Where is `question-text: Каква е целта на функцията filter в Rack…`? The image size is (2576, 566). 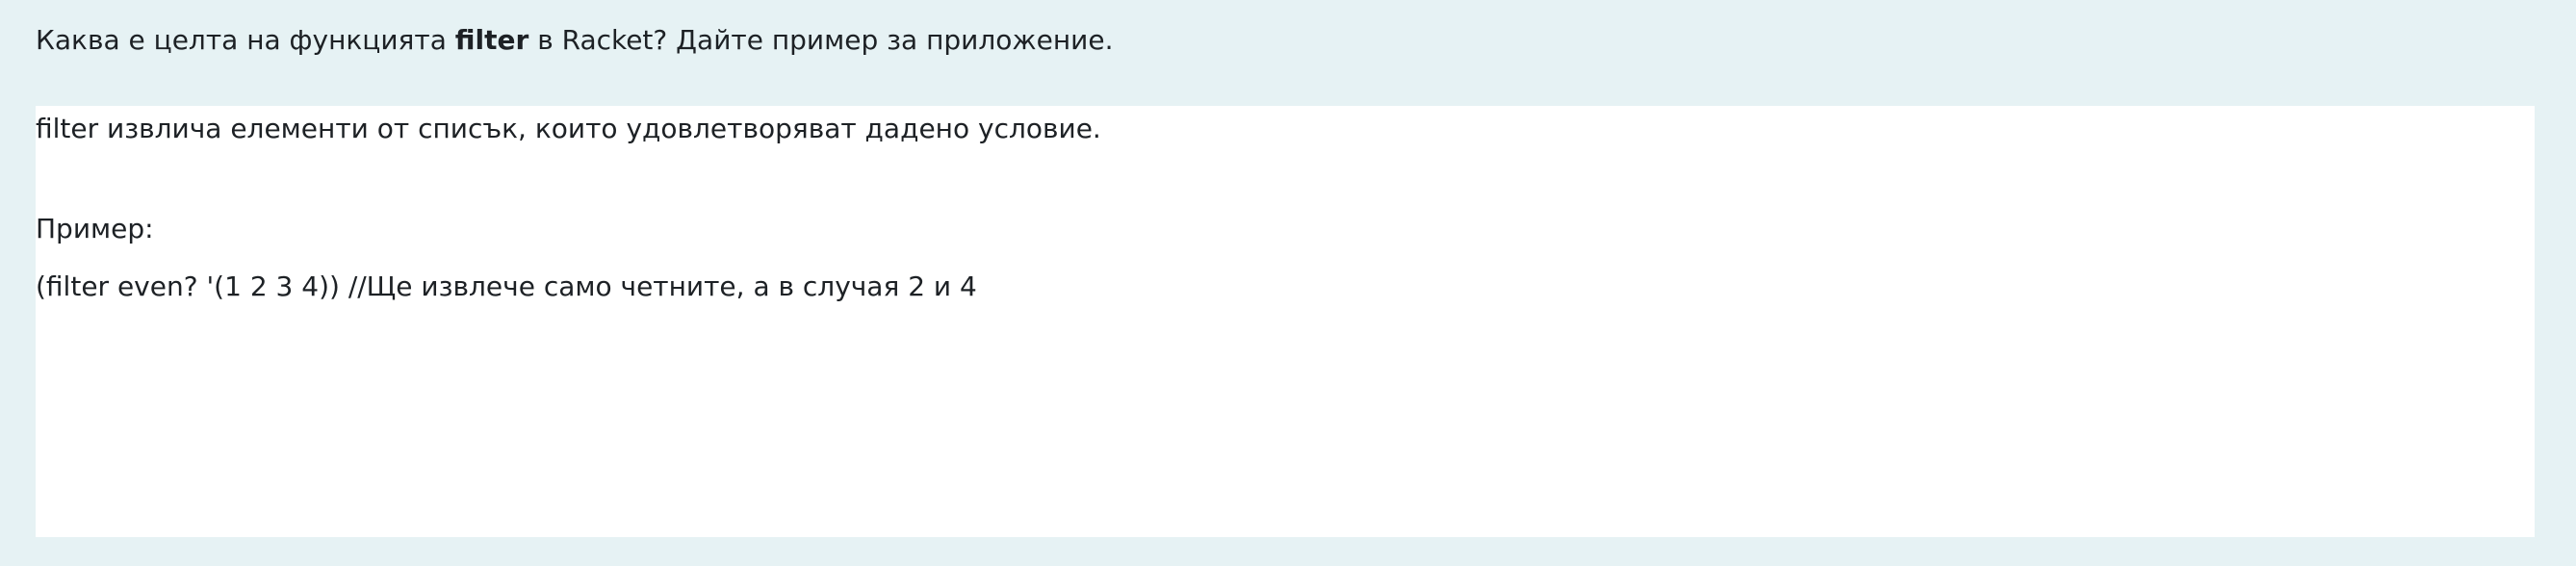 question-text: Каква е целта на функцията filter в Rack… is located at coordinates (574, 40).